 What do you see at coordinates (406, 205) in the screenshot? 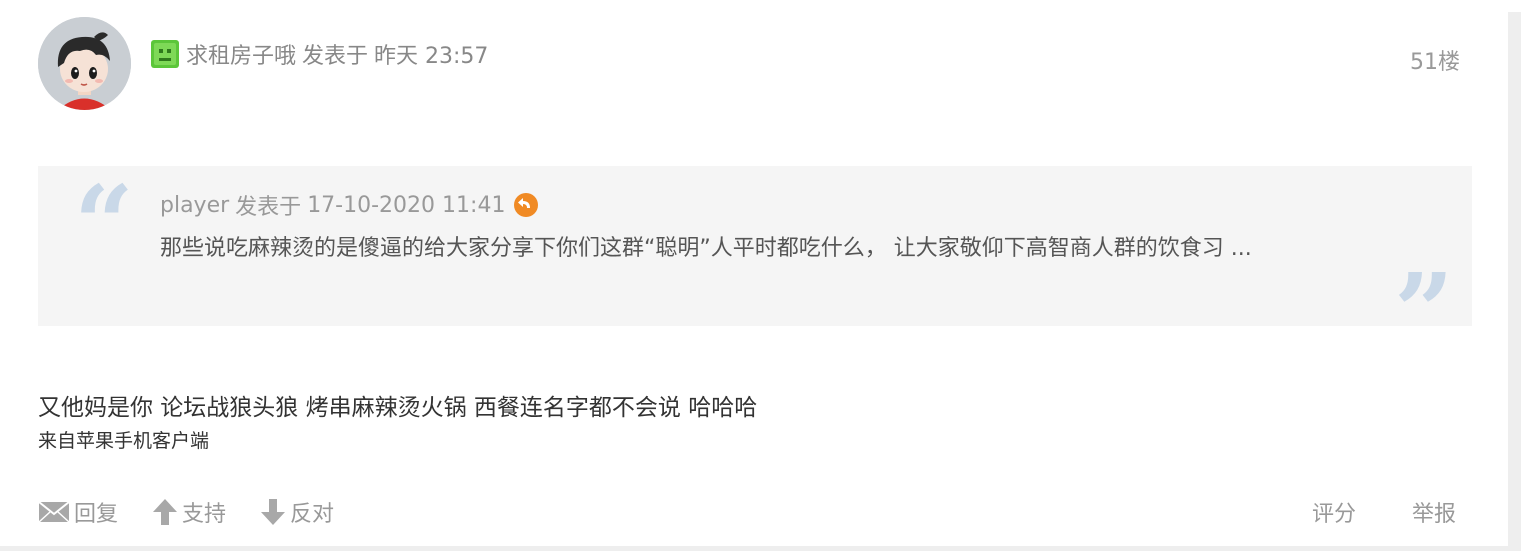
I see `quote-time: 17-10-2020 11:41` at bounding box center [406, 205].